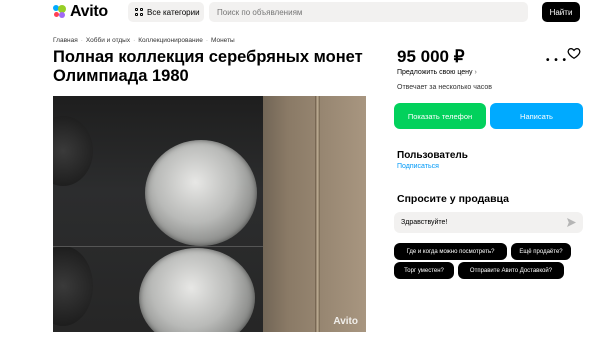  What do you see at coordinates (201, 193) in the screenshot?
I see `silver-coin` at bounding box center [201, 193].